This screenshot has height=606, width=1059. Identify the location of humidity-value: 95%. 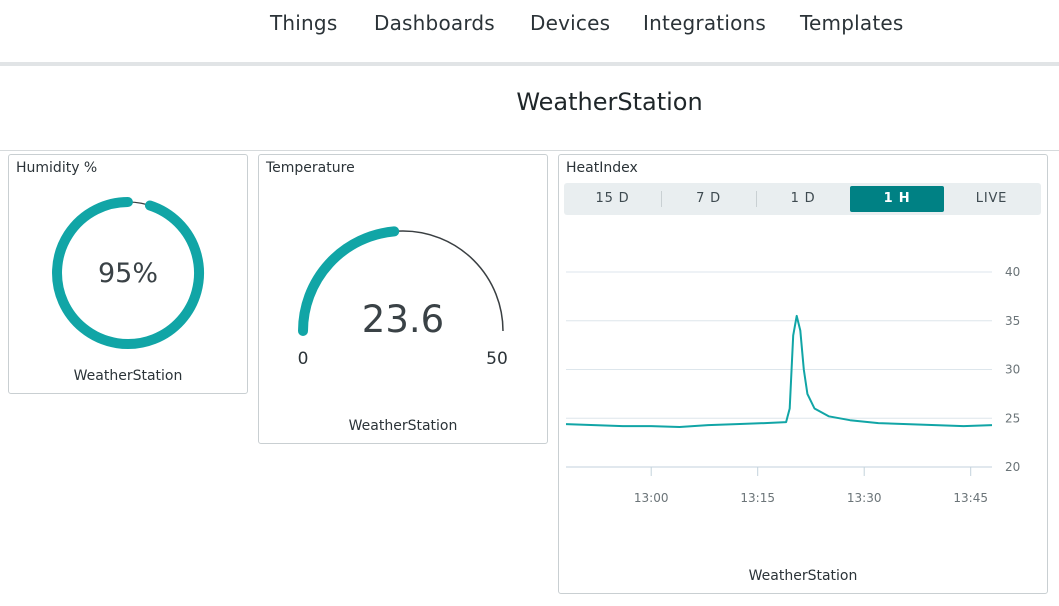
(128, 273).